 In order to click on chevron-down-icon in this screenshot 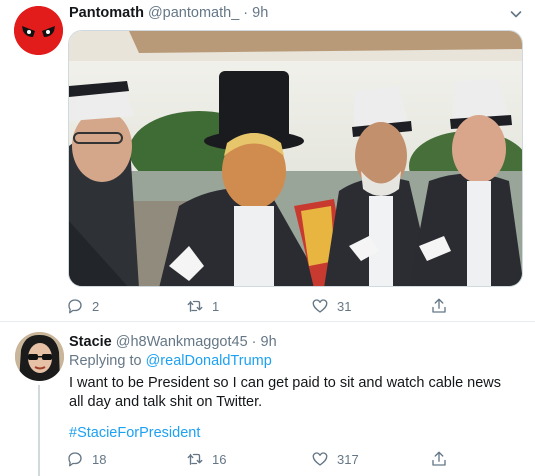, I will do `click(516, 14)`.